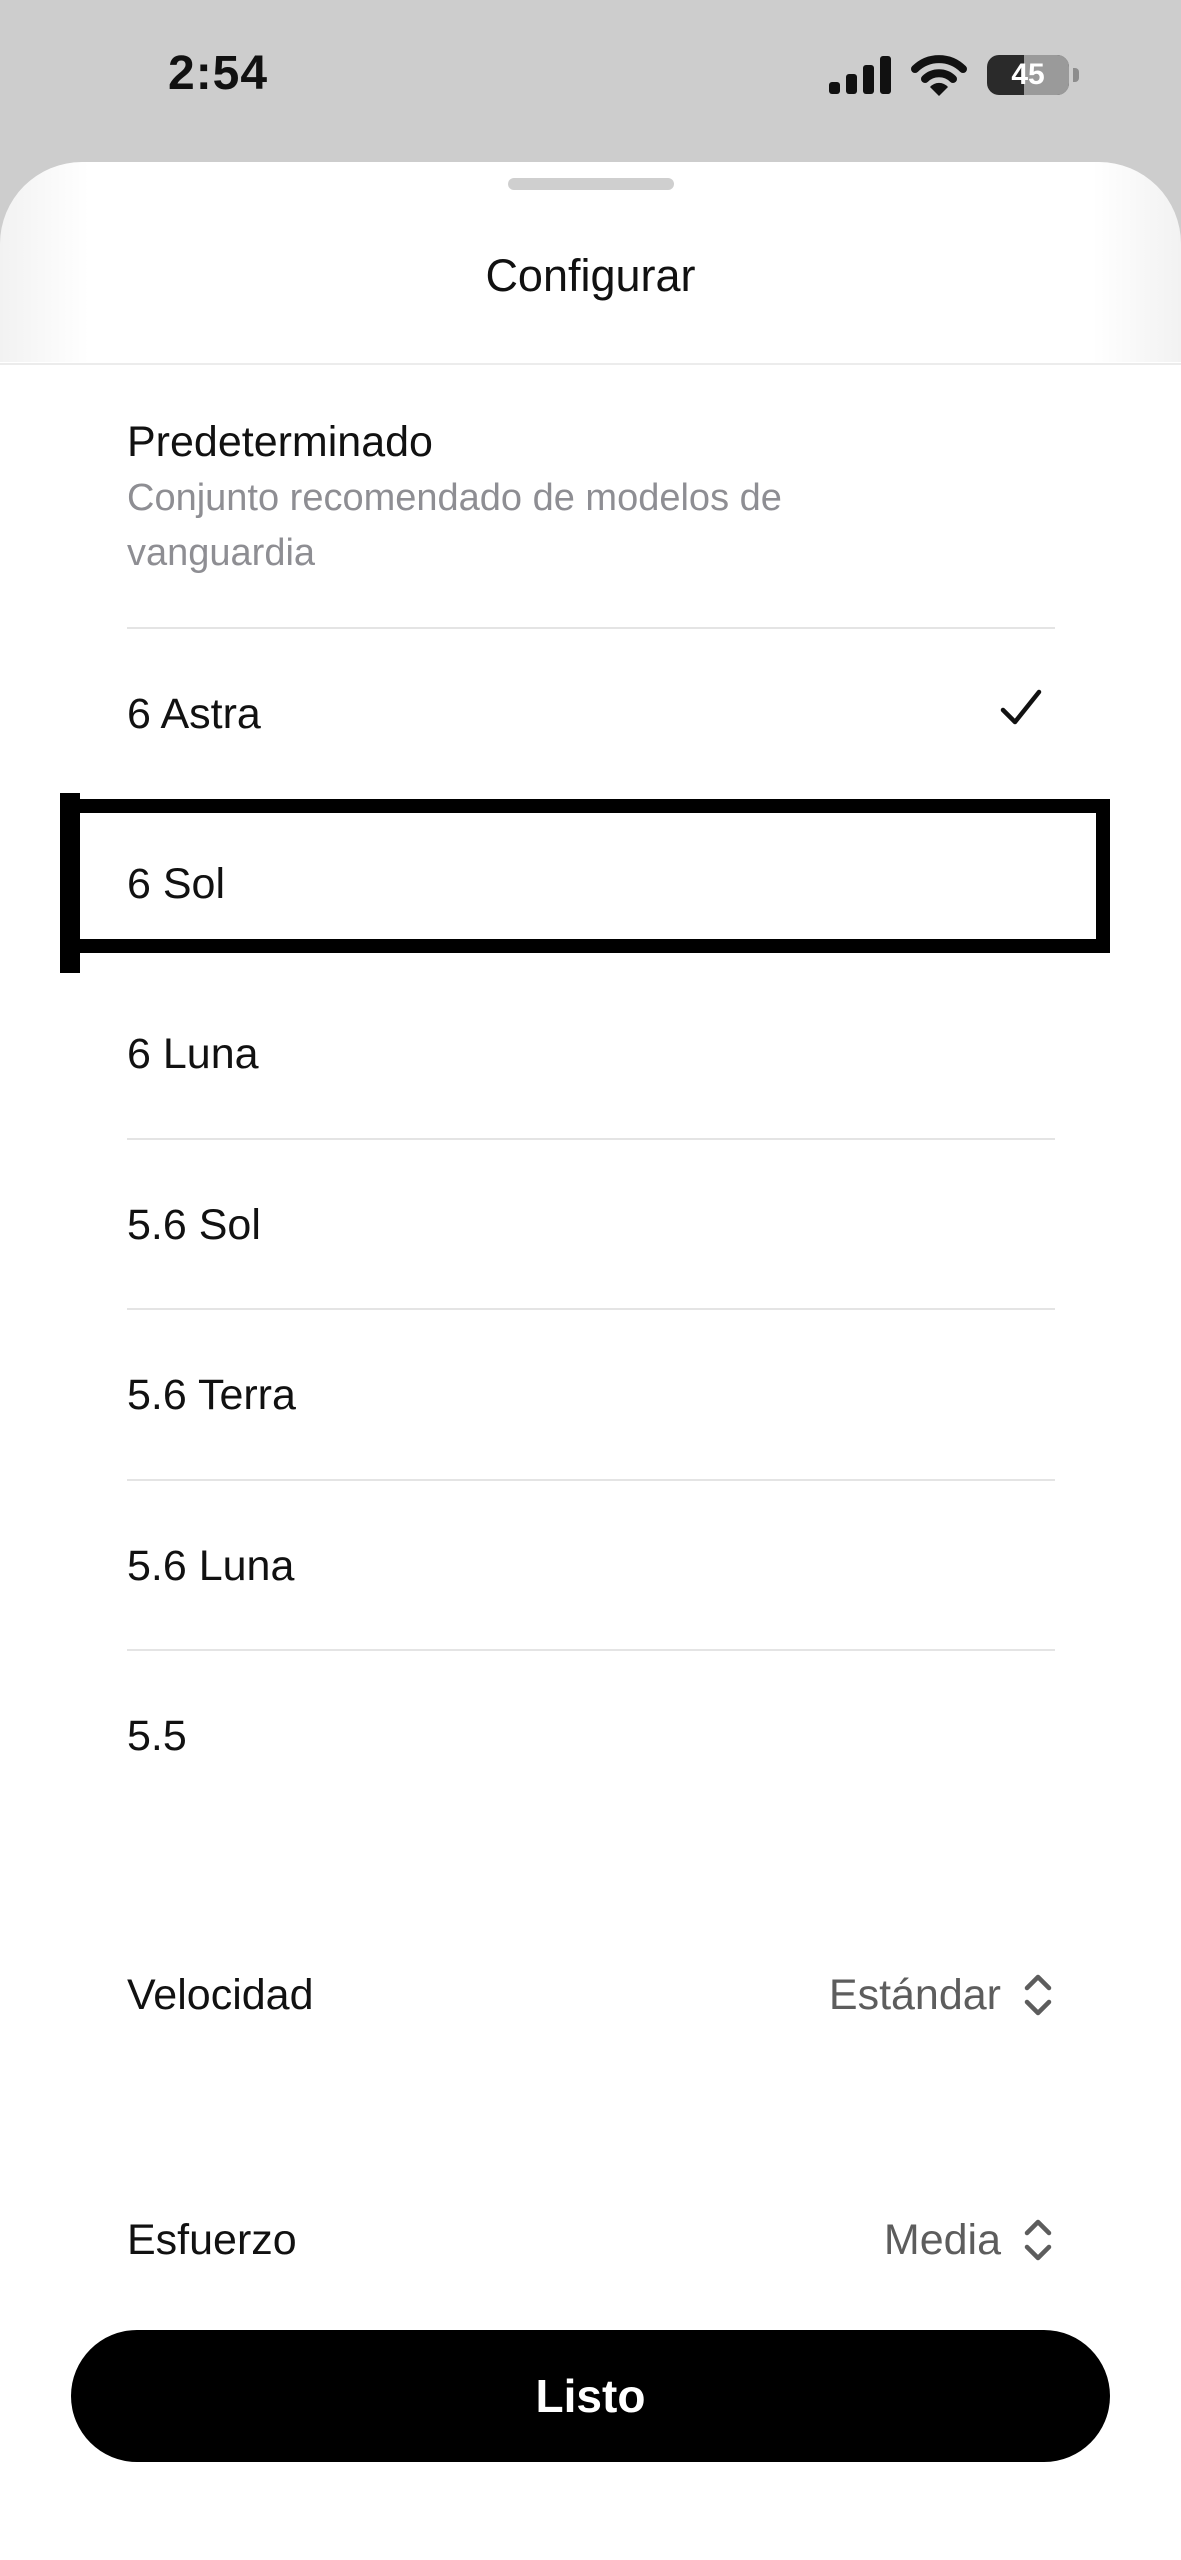 The width and height of the screenshot is (1181, 2560). I want to click on speed-value: Estándar, so click(914, 1994).